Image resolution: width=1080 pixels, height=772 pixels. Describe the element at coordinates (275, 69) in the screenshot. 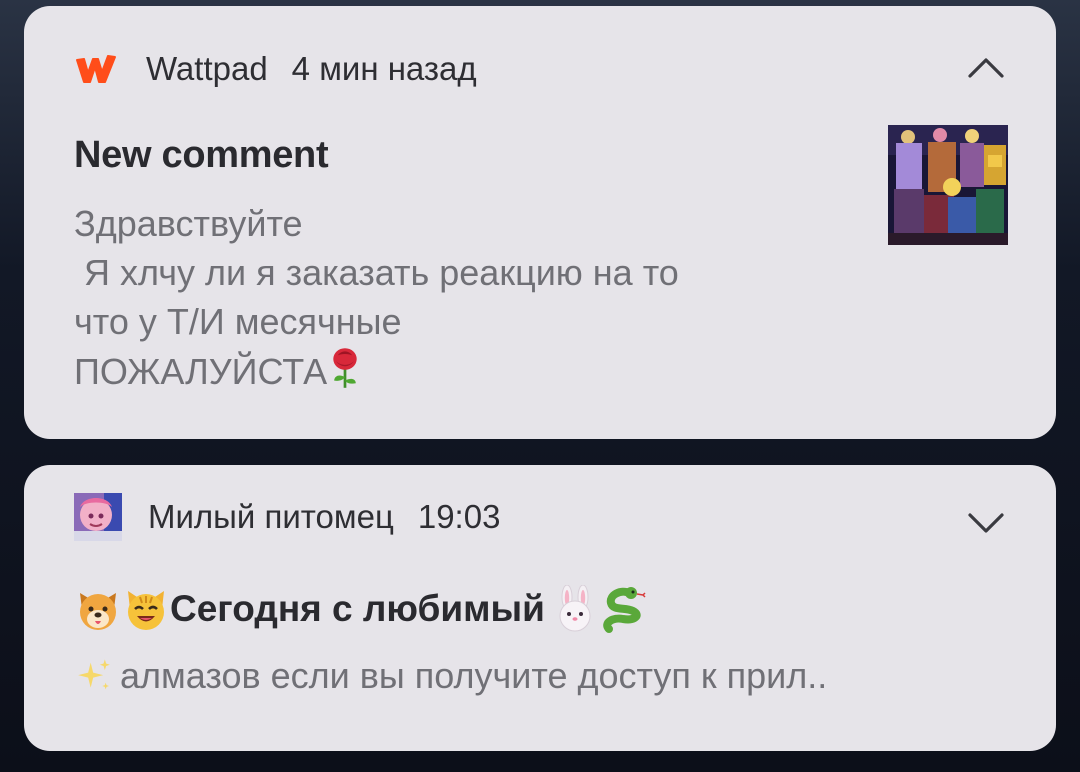

I see `notification-header: Wattpad 4 мин назад` at that location.